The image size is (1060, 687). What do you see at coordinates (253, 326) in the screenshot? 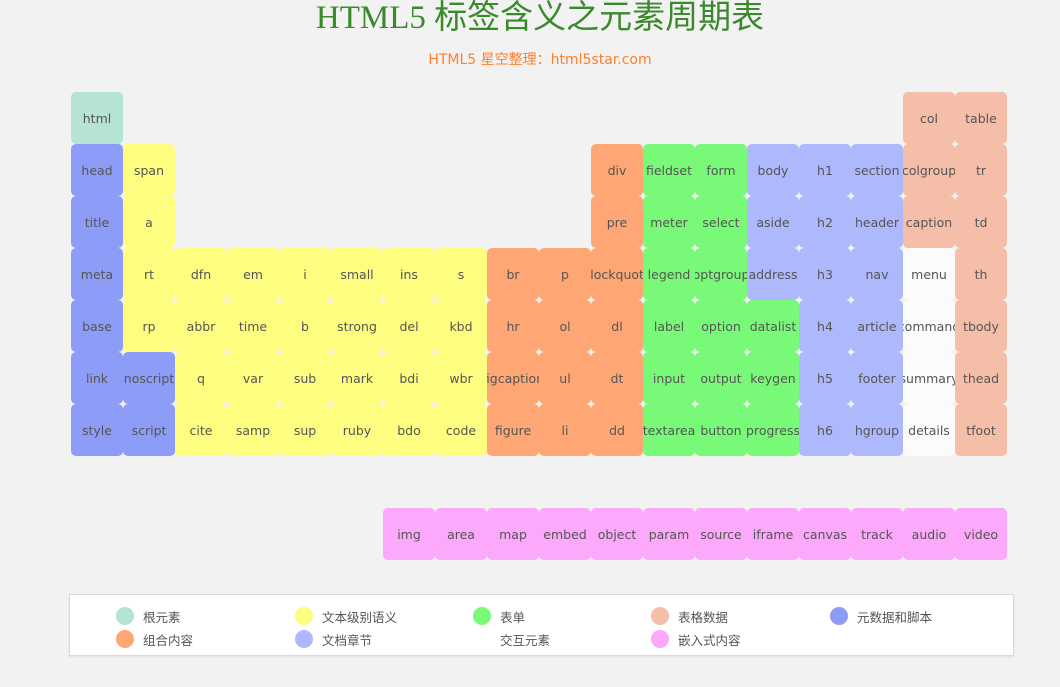
I see `element-time: time` at bounding box center [253, 326].